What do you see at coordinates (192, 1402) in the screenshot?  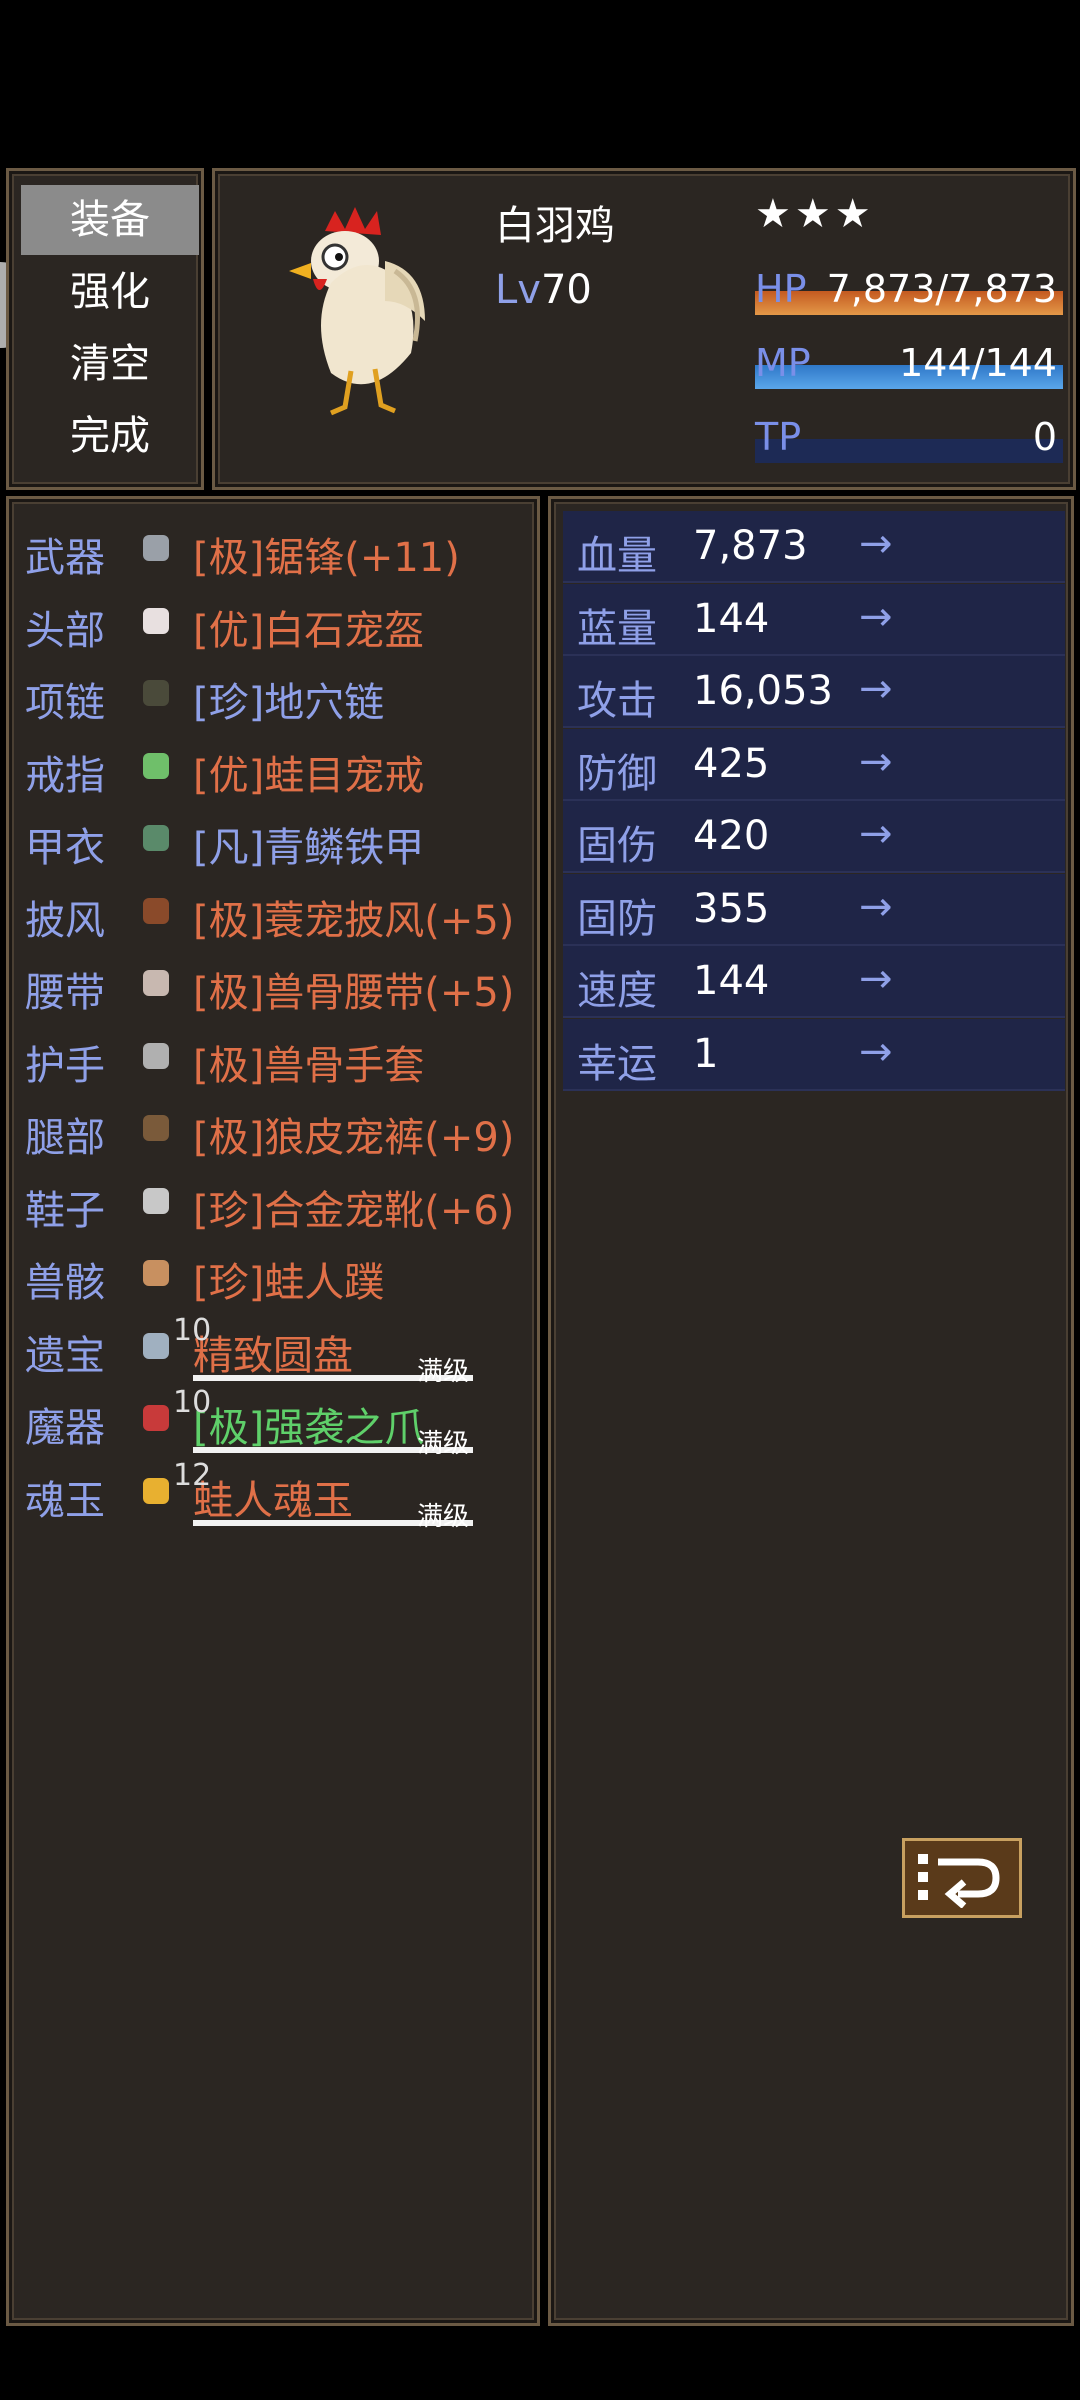 I see `equipment-level: 10` at bounding box center [192, 1402].